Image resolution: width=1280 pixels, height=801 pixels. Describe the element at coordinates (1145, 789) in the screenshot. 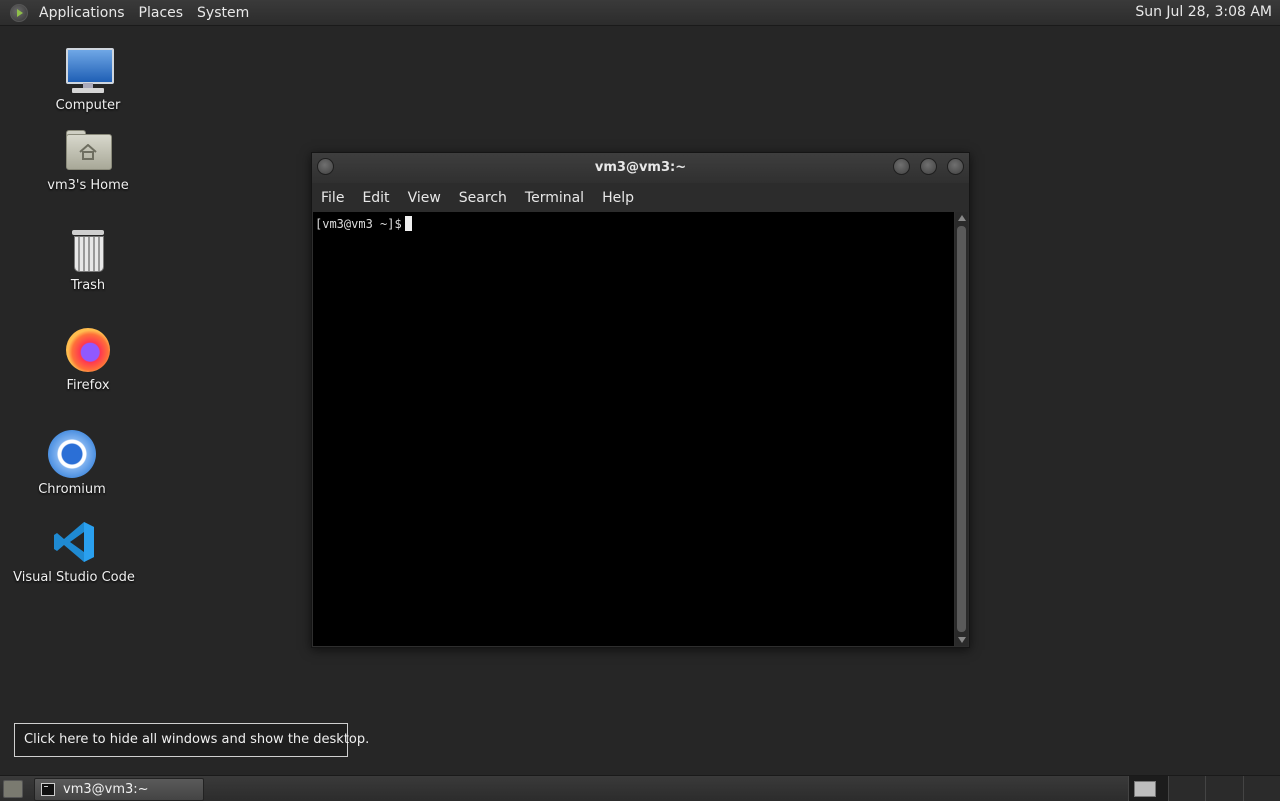

I see `workspace-window-thumbnail` at that location.